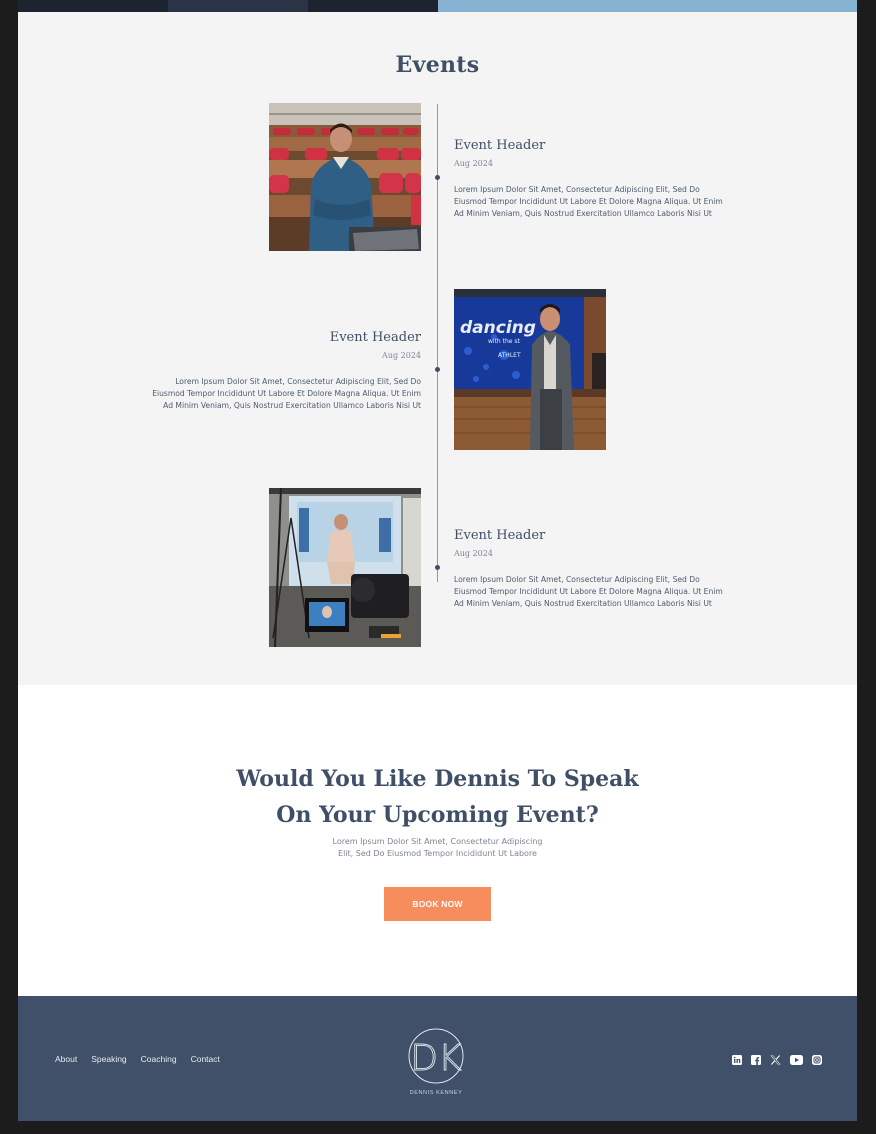 Image resolution: width=876 pixels, height=1134 pixels. What do you see at coordinates (498, 328) in the screenshot?
I see `svg-text: dancing` at bounding box center [498, 328].